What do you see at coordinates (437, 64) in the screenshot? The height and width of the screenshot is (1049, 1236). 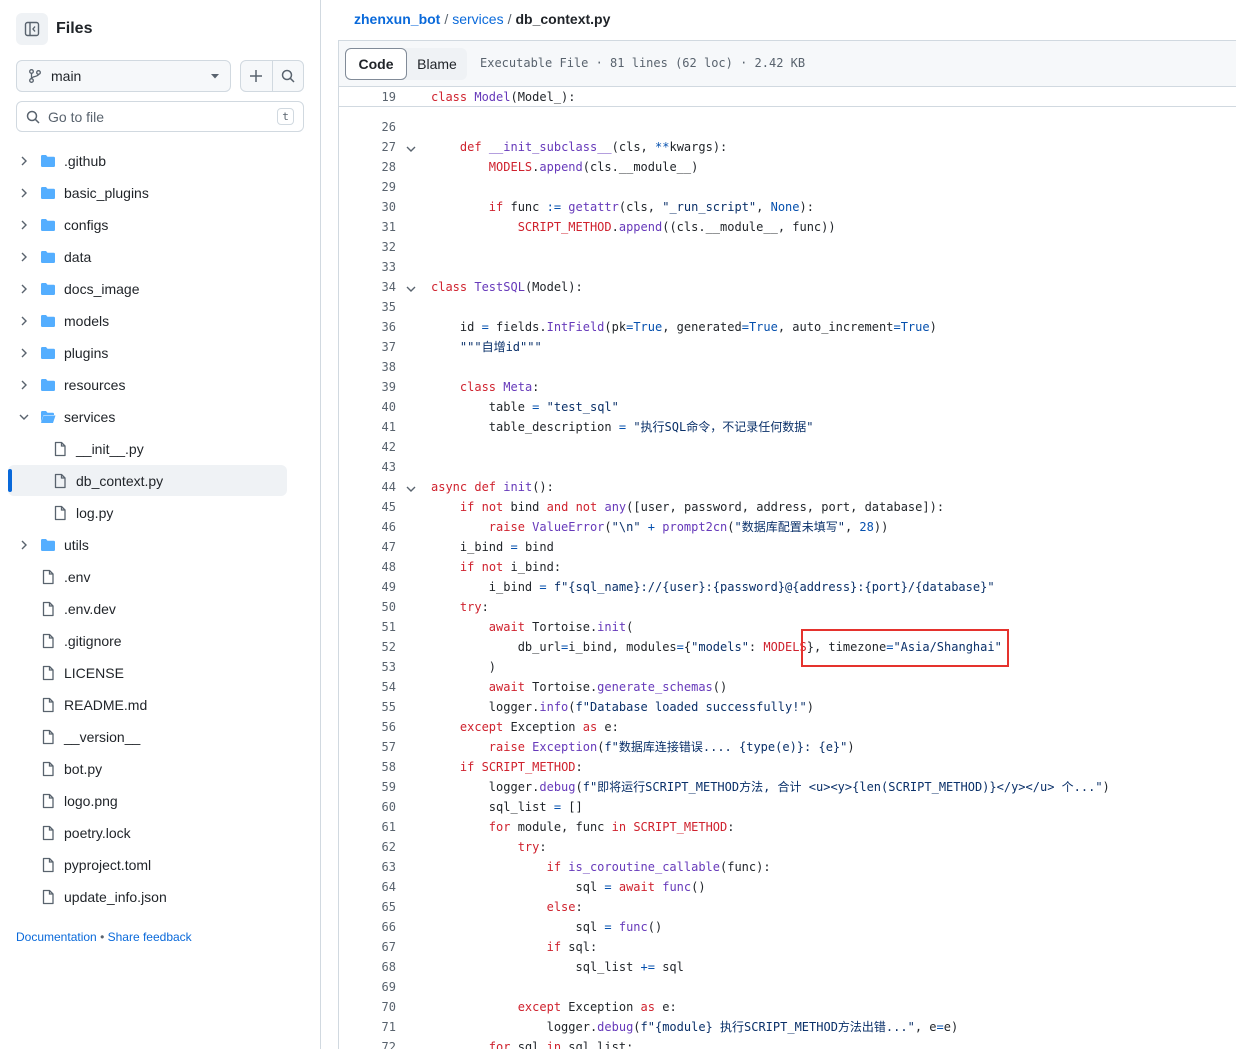 I see `blame-tab: Blame` at bounding box center [437, 64].